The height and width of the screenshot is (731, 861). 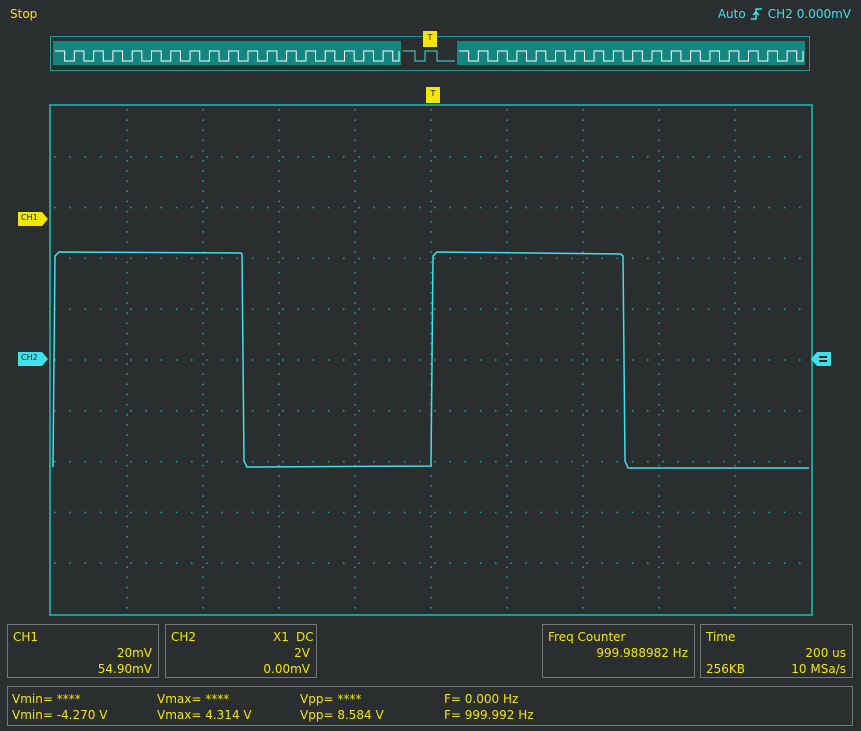 I want to click on ch2-title: CH2, so click(x=184, y=637).